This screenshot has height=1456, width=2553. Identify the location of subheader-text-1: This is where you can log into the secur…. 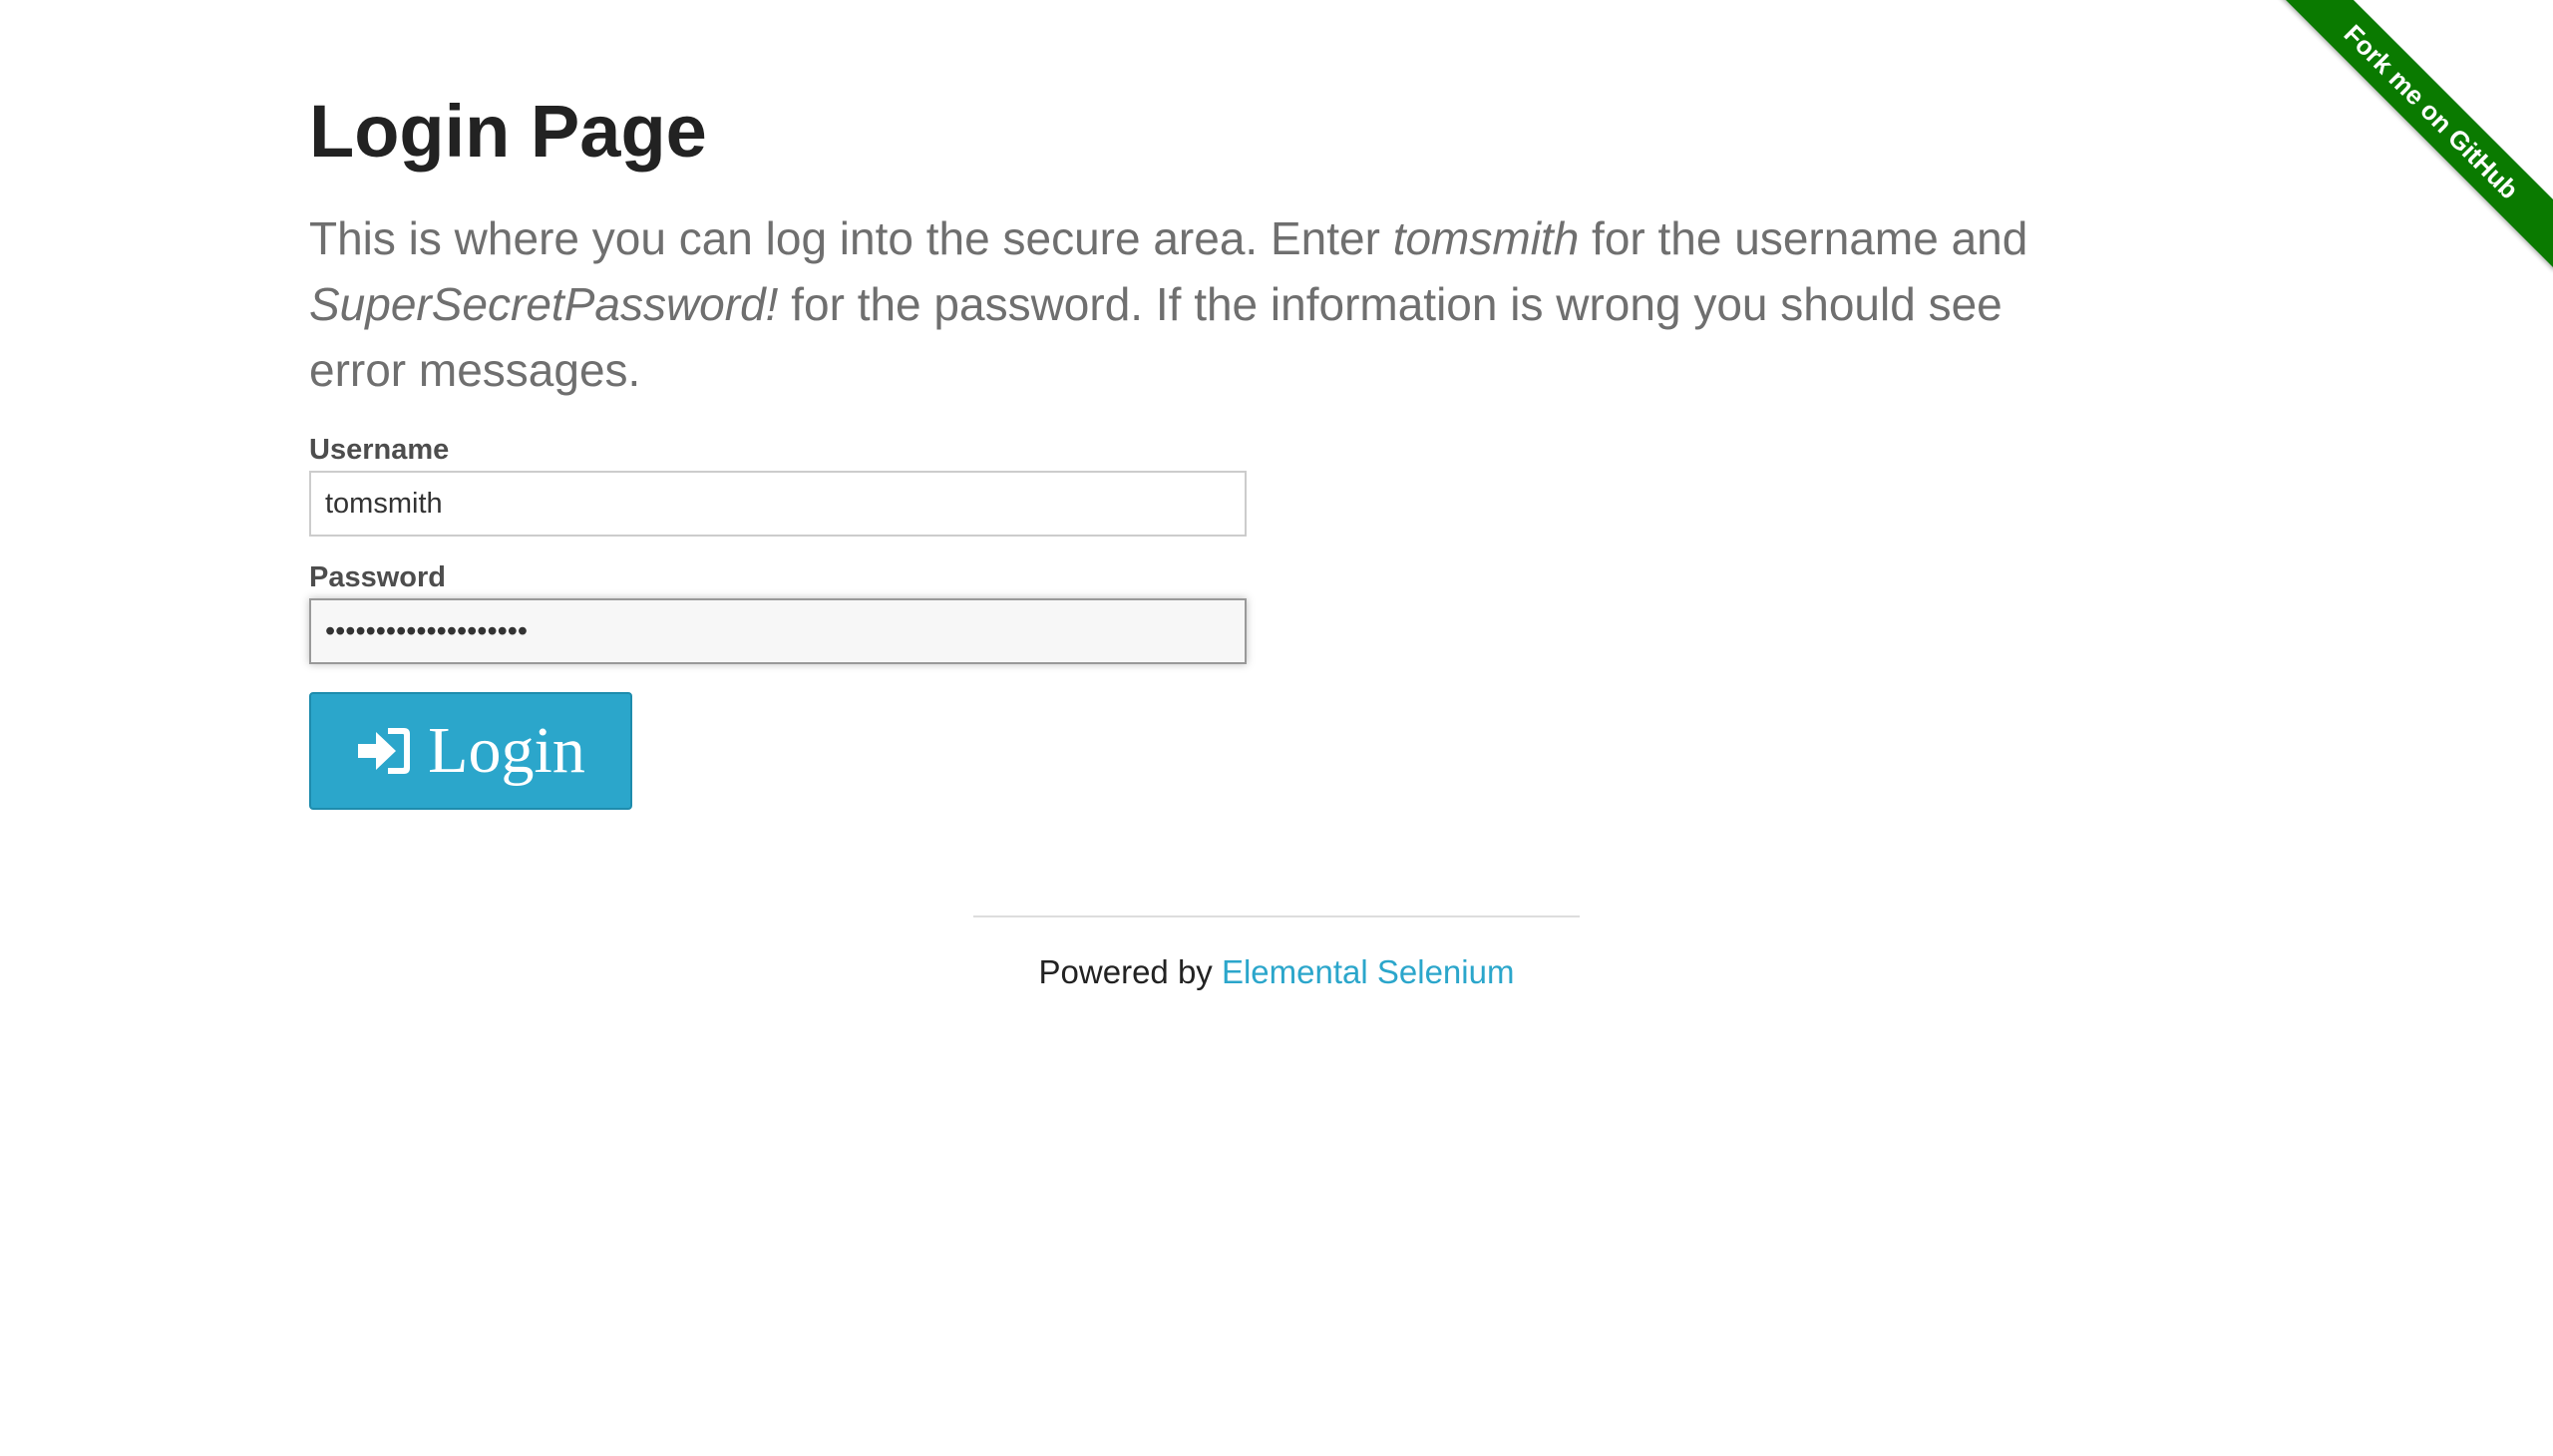
(851, 238).